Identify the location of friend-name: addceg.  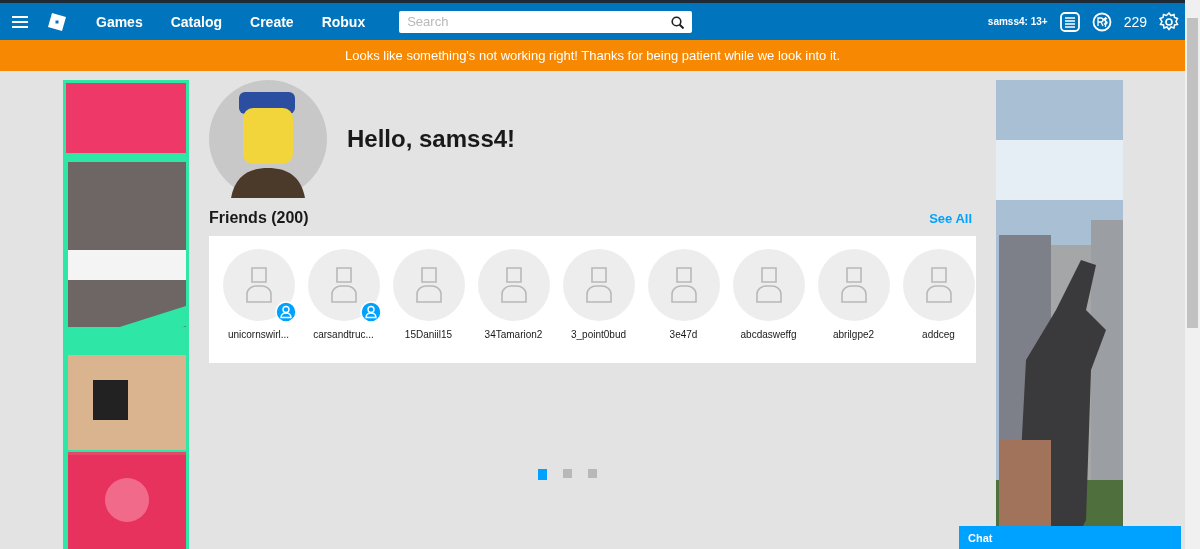
(938, 334).